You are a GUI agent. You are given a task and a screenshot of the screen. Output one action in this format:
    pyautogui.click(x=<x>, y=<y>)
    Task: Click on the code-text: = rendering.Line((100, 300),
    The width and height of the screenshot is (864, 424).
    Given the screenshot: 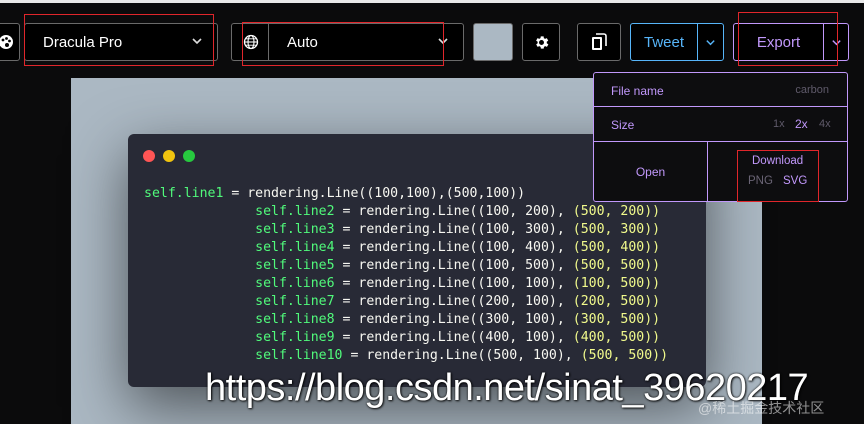 What is the action you would take?
    pyautogui.click(x=453, y=229)
    